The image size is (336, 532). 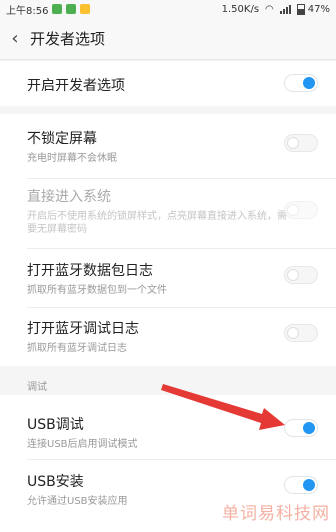 I want to click on stay-awake-description: 充电时屏幕不会休眠, so click(x=72, y=158).